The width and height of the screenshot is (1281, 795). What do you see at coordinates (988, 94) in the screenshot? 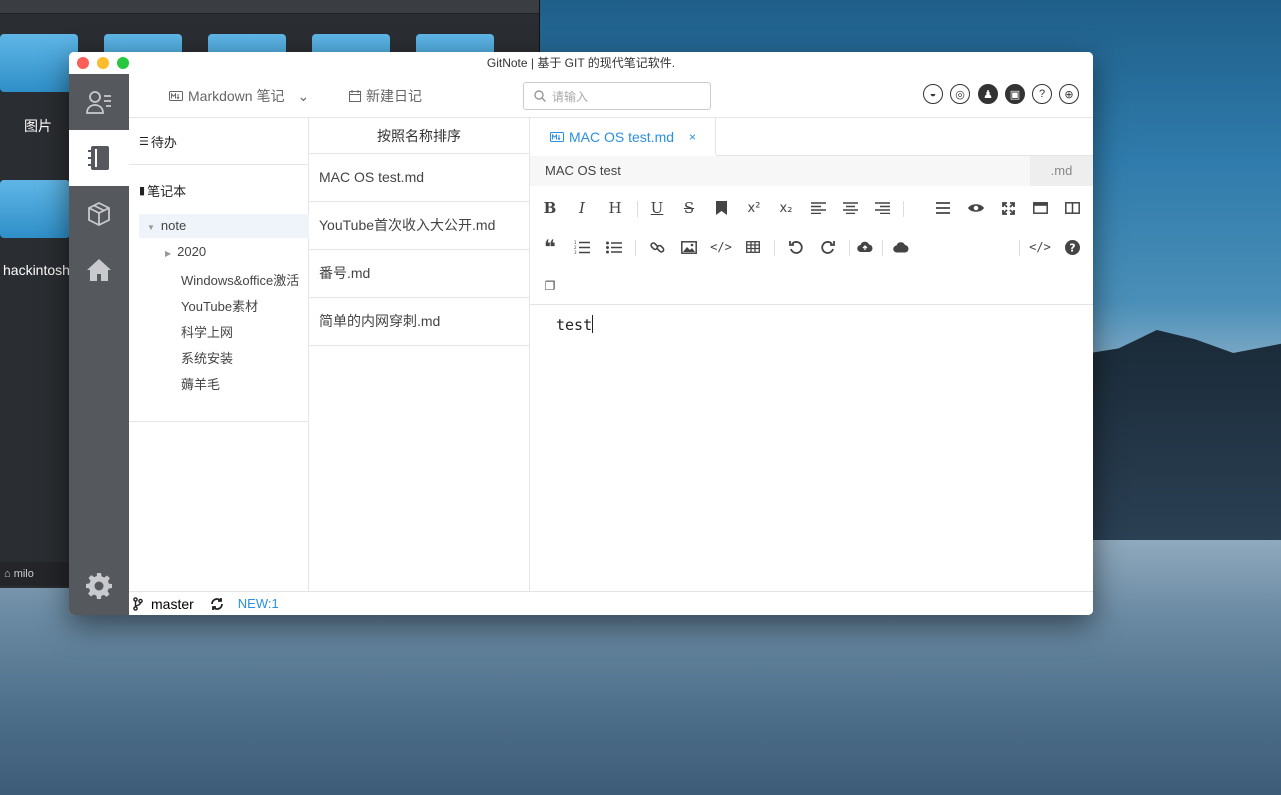
I see `qq-icon: ♟` at bounding box center [988, 94].